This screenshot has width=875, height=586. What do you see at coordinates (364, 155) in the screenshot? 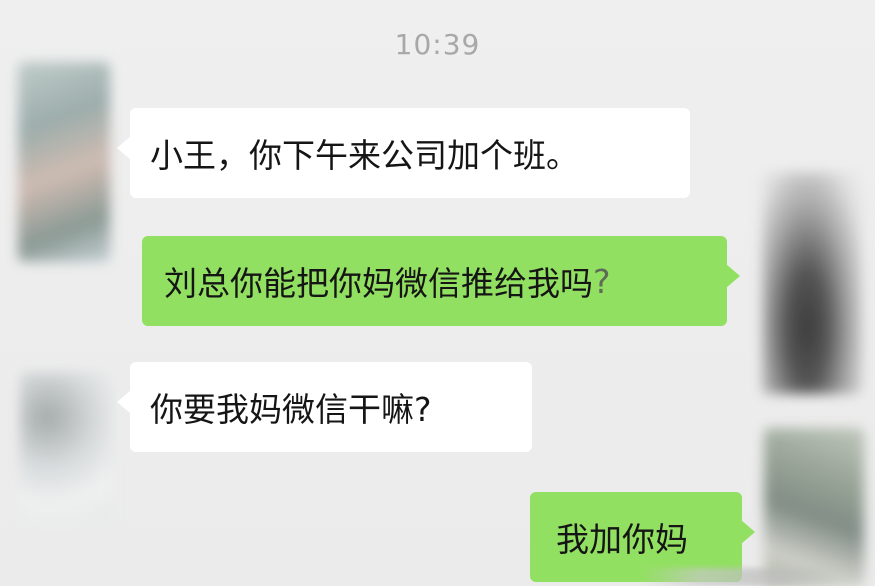
I see `message-text: 小王，你下午来公司加个班。` at bounding box center [364, 155].